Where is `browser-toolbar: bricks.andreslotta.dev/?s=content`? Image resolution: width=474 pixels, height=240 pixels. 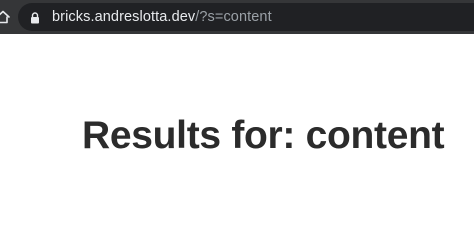 browser-toolbar: bricks.andreslotta.dev/?s=content is located at coordinates (237, 17).